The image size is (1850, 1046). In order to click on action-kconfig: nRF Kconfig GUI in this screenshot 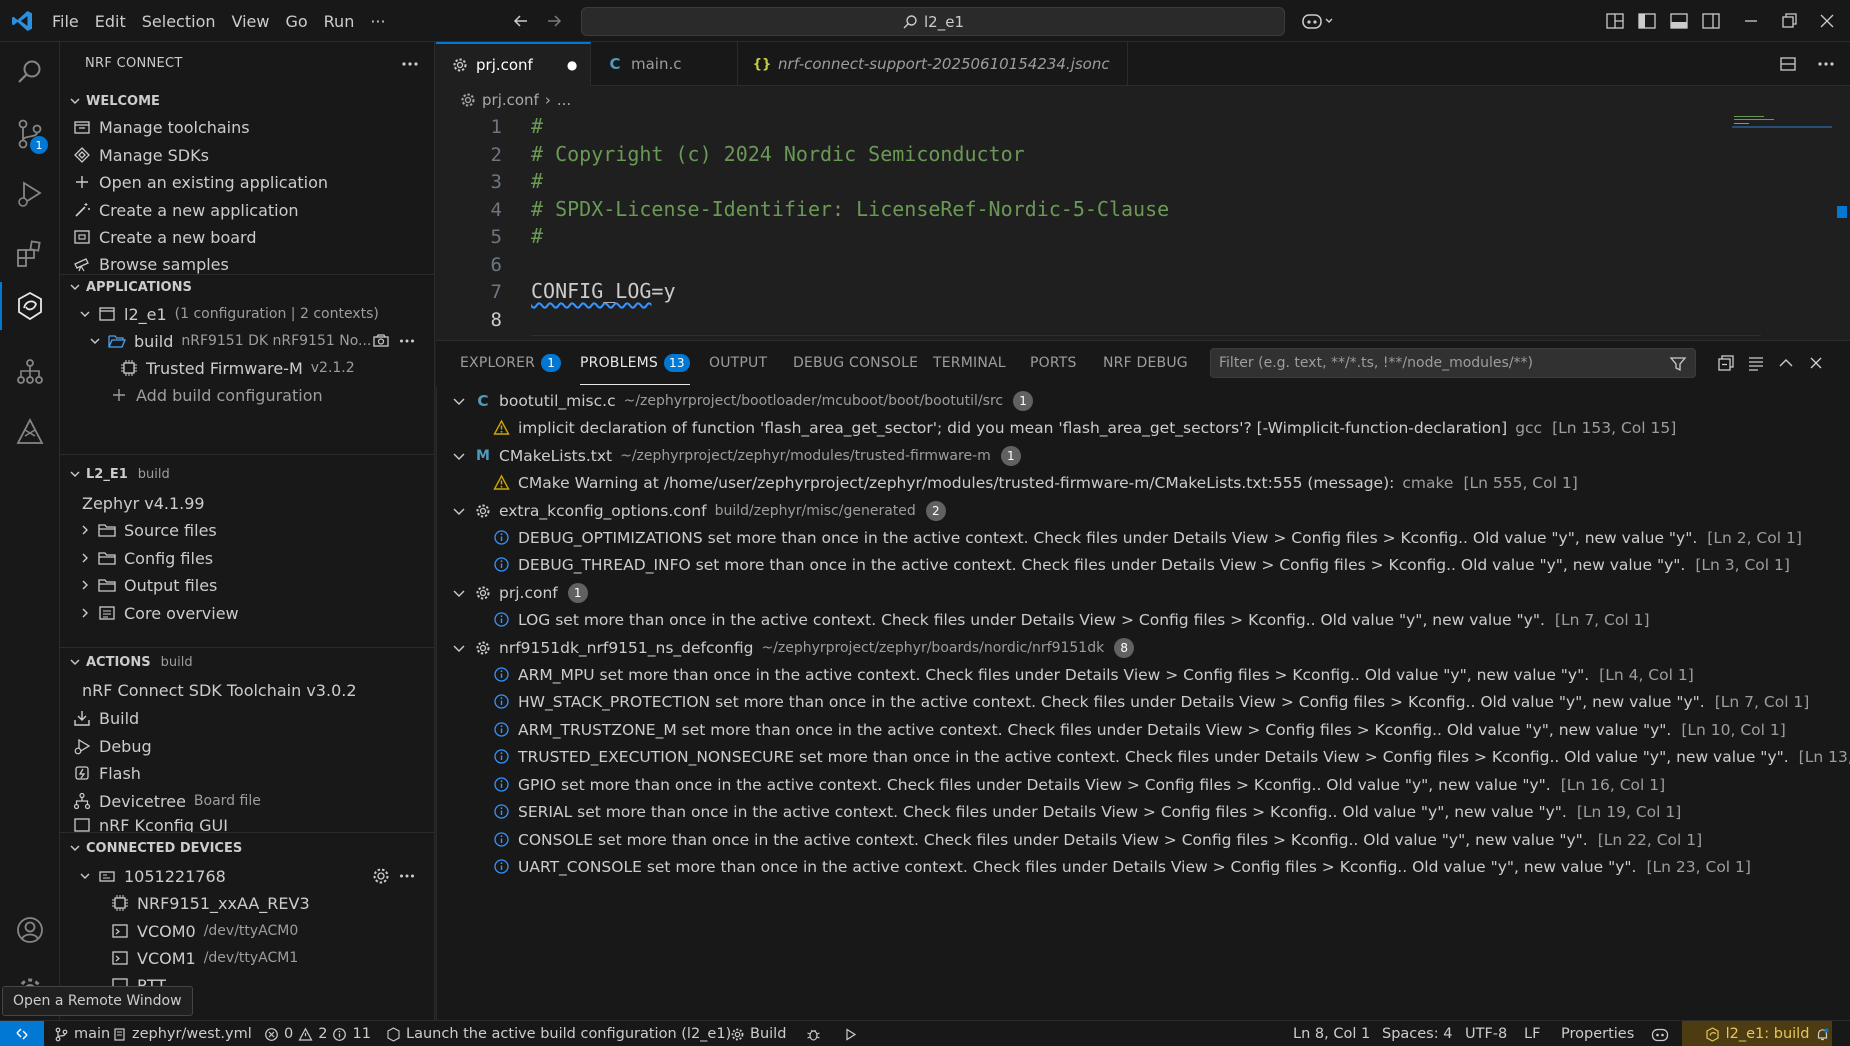, I will do `click(150, 824)`.